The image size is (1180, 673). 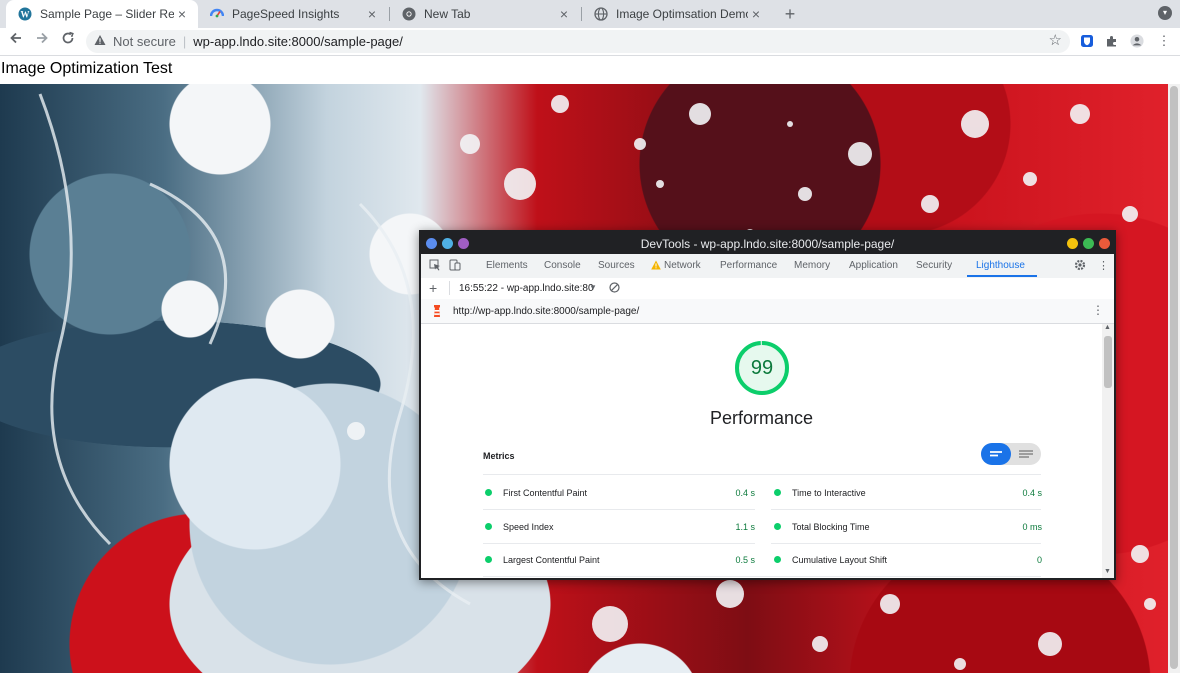 I want to click on close-button, so click(x=1104, y=243).